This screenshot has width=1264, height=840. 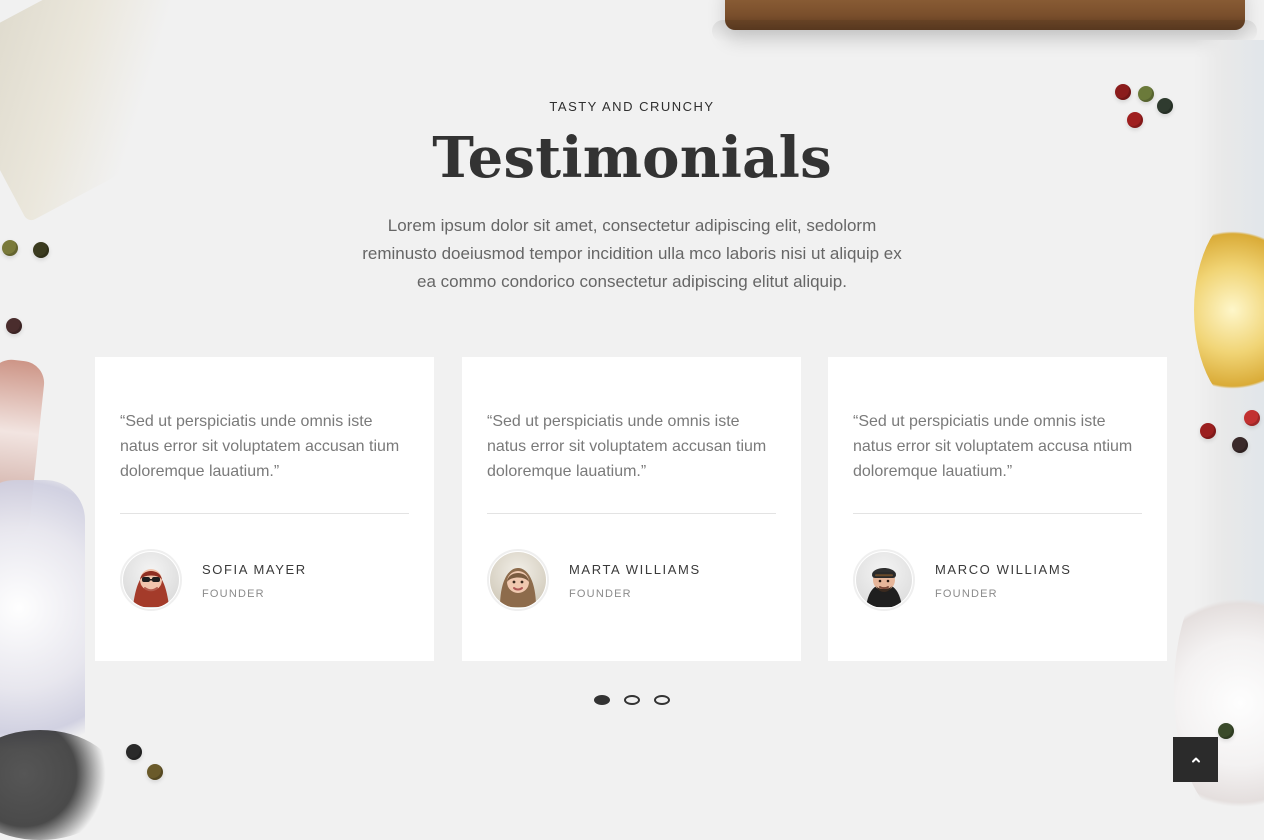 I want to click on person-name: MARTA WILLIAMS, so click(x=635, y=569).